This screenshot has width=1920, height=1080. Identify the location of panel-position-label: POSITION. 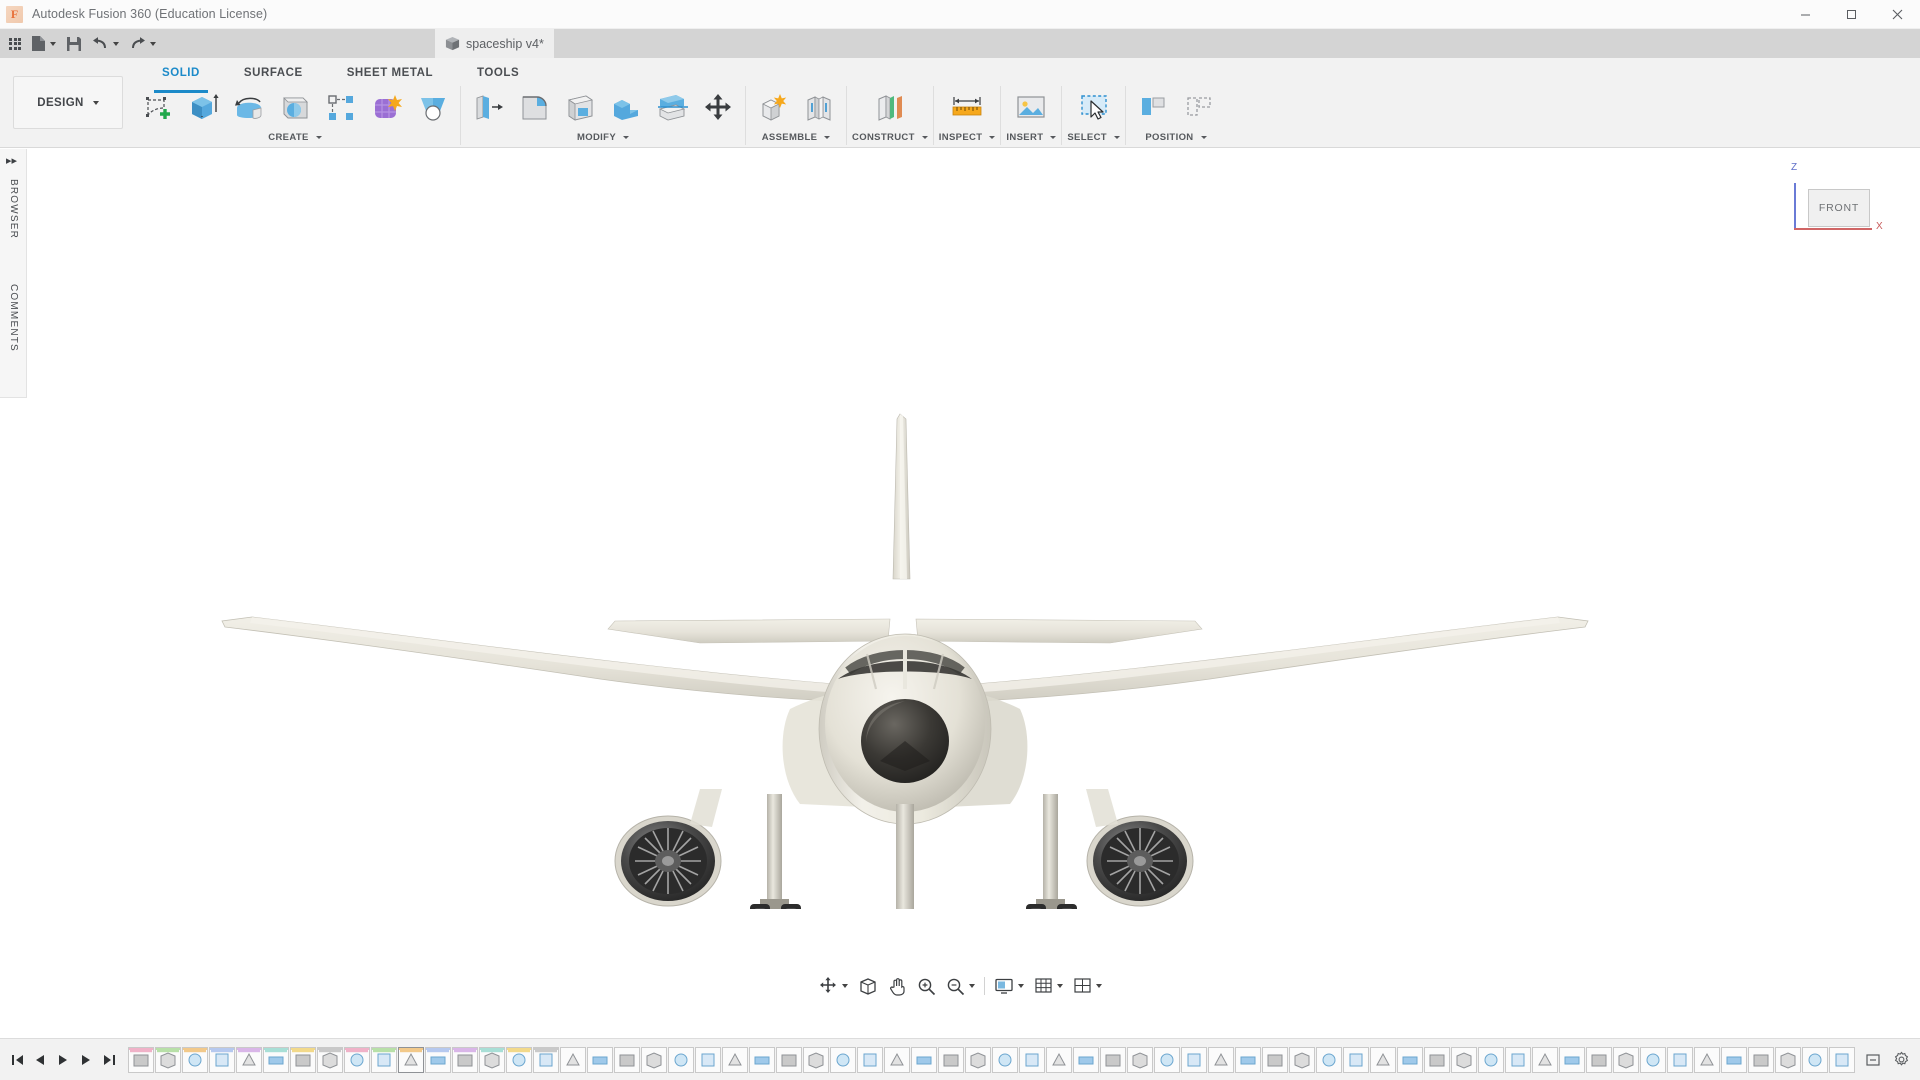
(1176, 137).